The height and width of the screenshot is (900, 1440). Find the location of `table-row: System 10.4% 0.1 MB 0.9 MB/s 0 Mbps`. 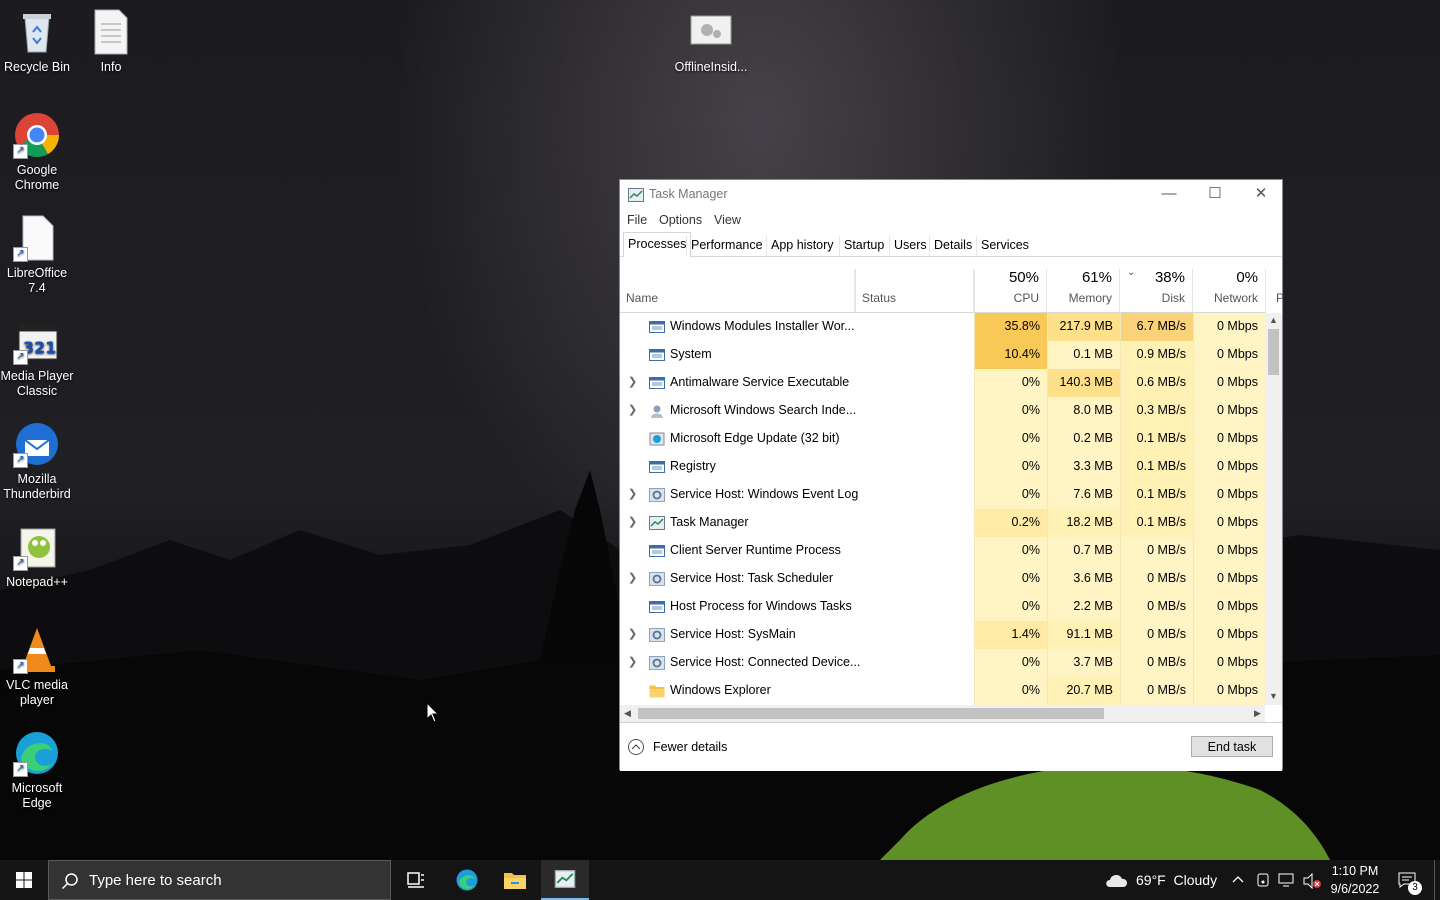

table-row: System 10.4% 0.1 MB 0.9 MB/s 0 Mbps is located at coordinates (942, 355).